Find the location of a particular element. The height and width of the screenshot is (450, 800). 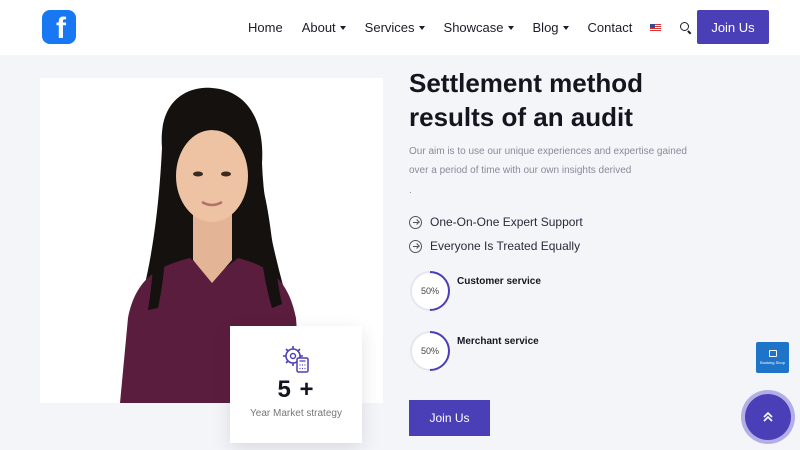

feature-label: Everyone Is Treated Equally is located at coordinates (505, 246).